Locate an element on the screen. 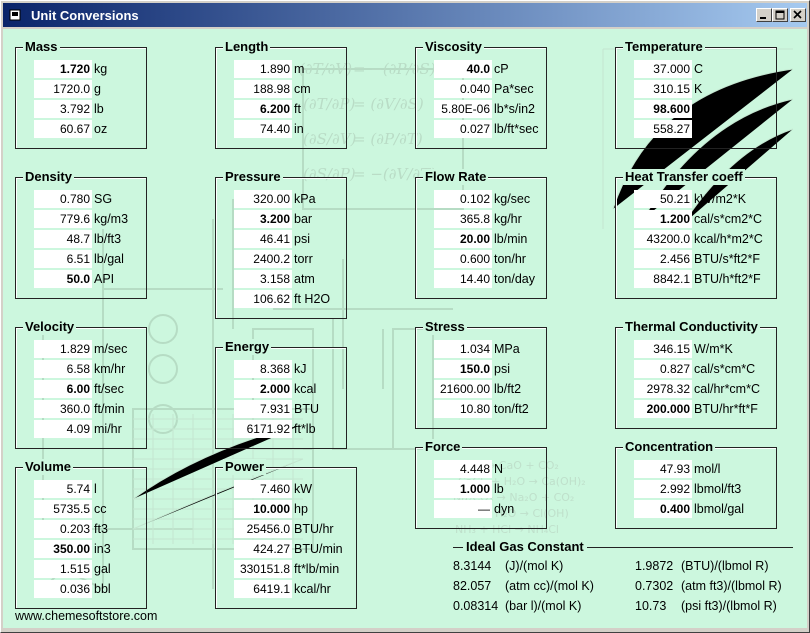 The width and height of the screenshot is (810, 633). ideal-gas-value: 0.08314 is located at coordinates (476, 606).